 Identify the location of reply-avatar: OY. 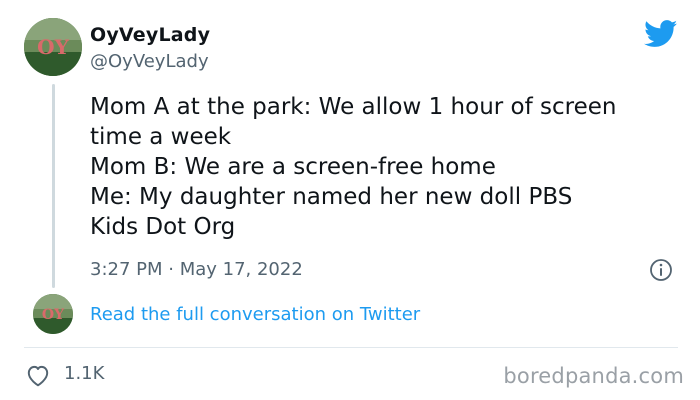
(53, 314).